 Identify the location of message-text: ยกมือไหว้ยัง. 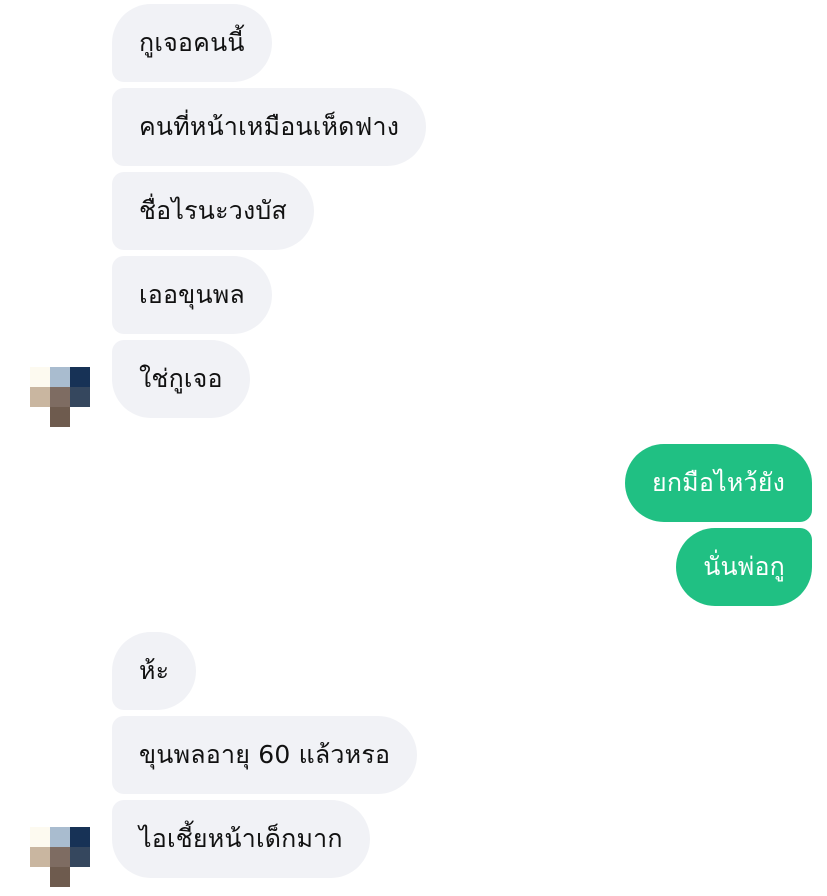
(718, 482).